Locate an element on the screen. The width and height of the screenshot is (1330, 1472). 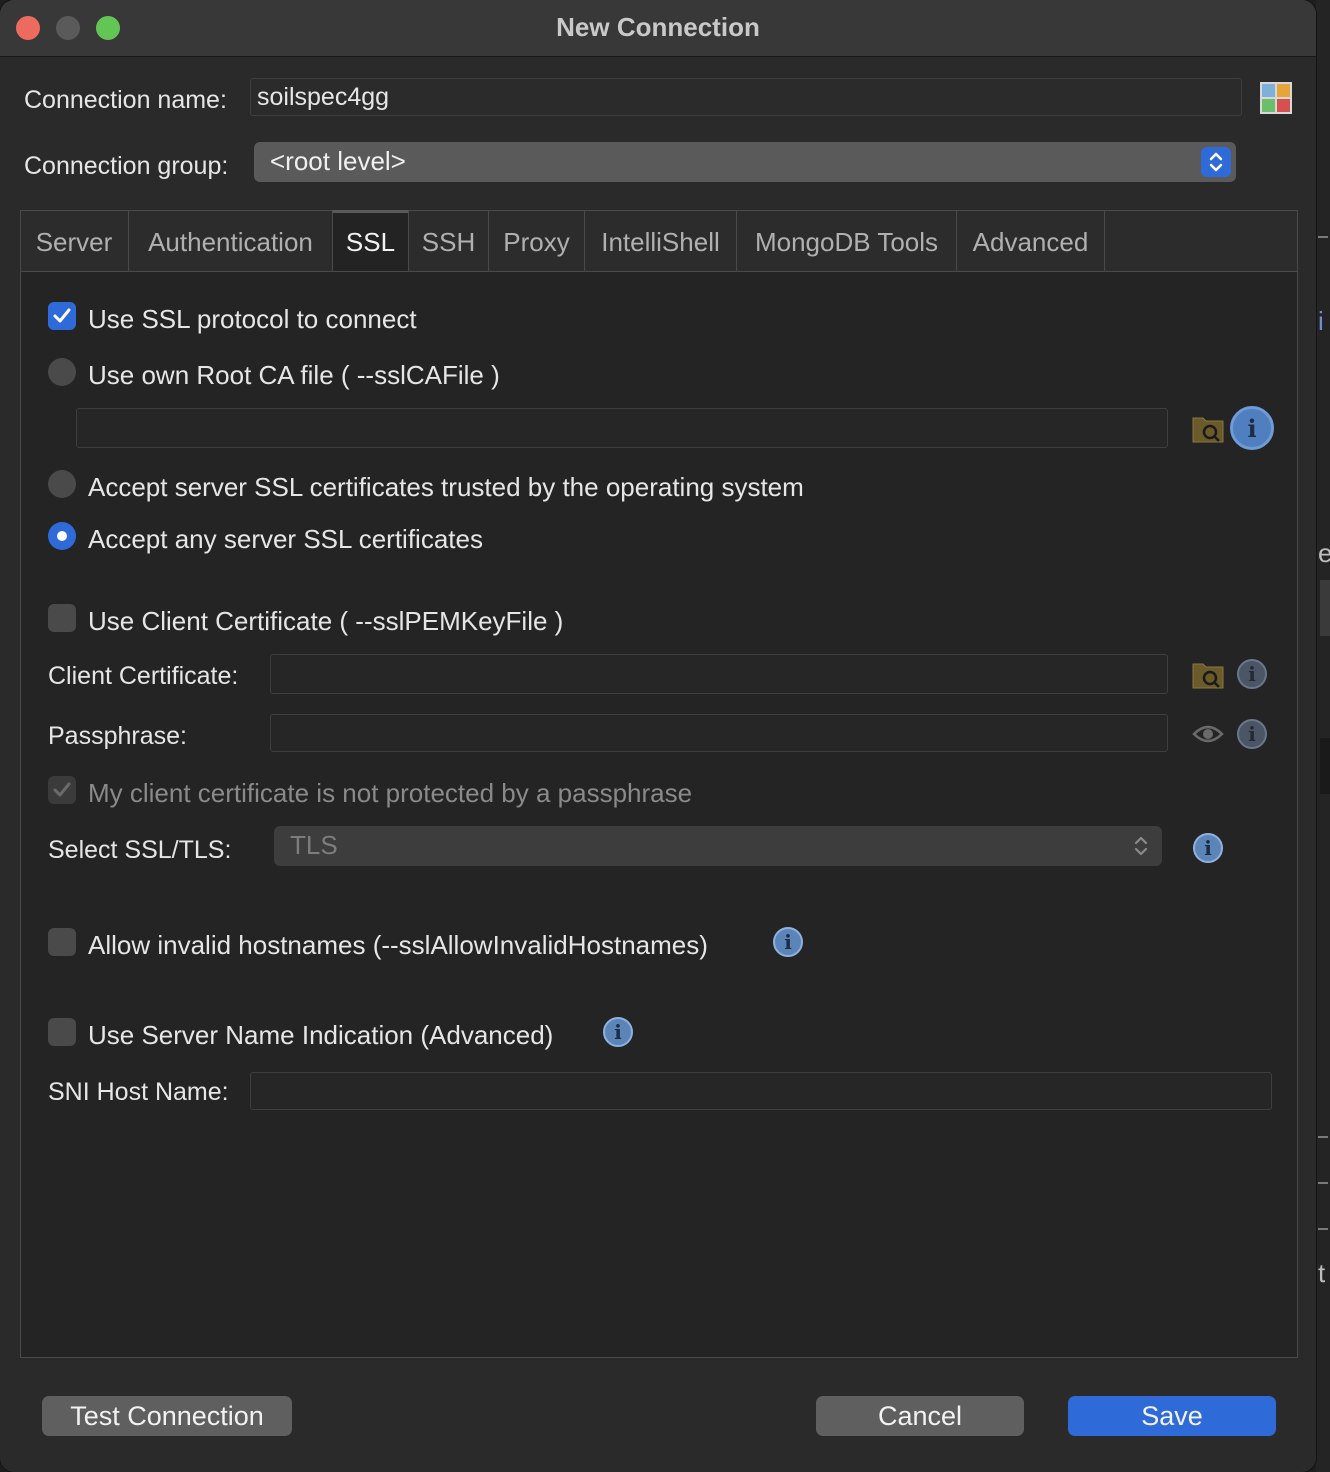
select-tls-value: TLS is located at coordinates (314, 845).